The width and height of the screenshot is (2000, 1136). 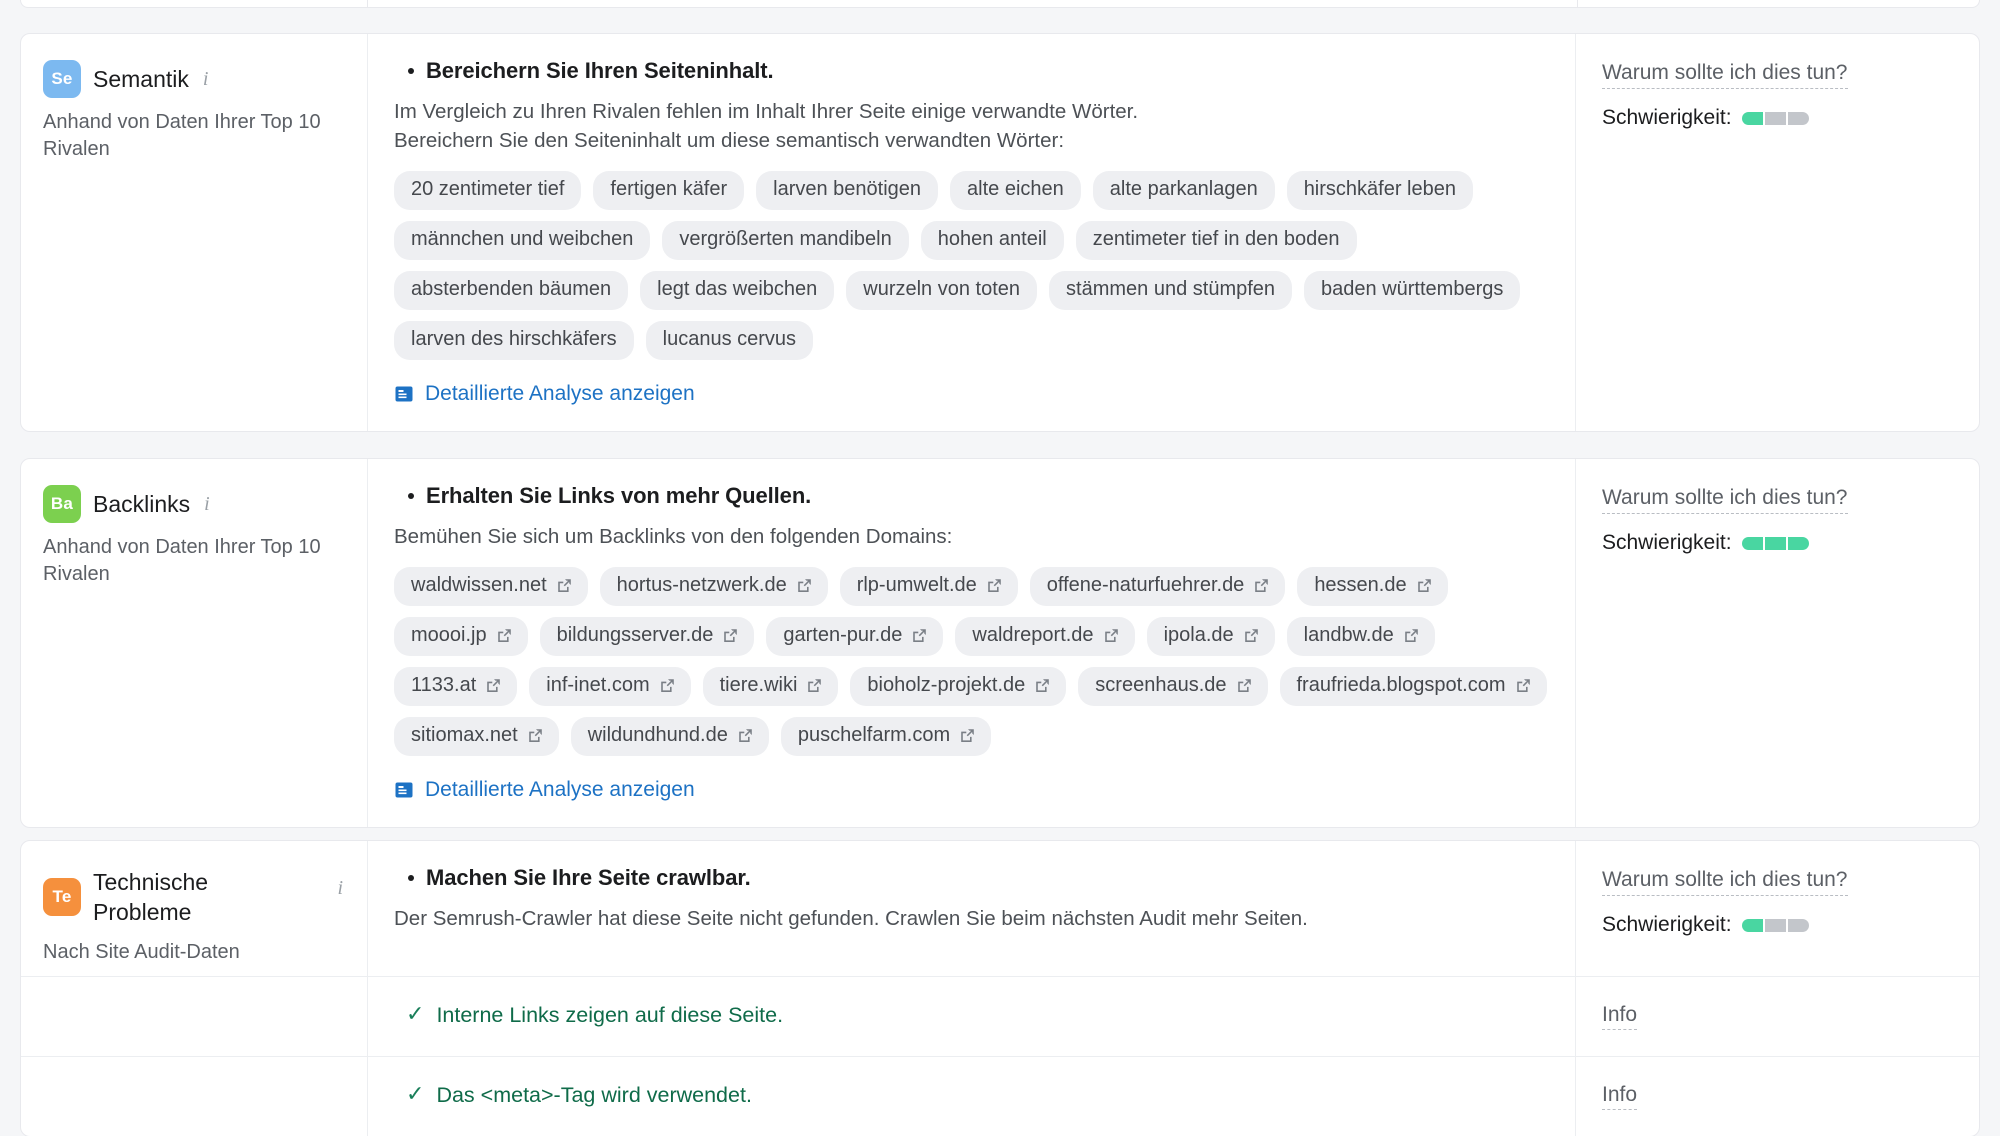 I want to click on domain-tag-label: rlp-umwelt.de, so click(x=916, y=585).